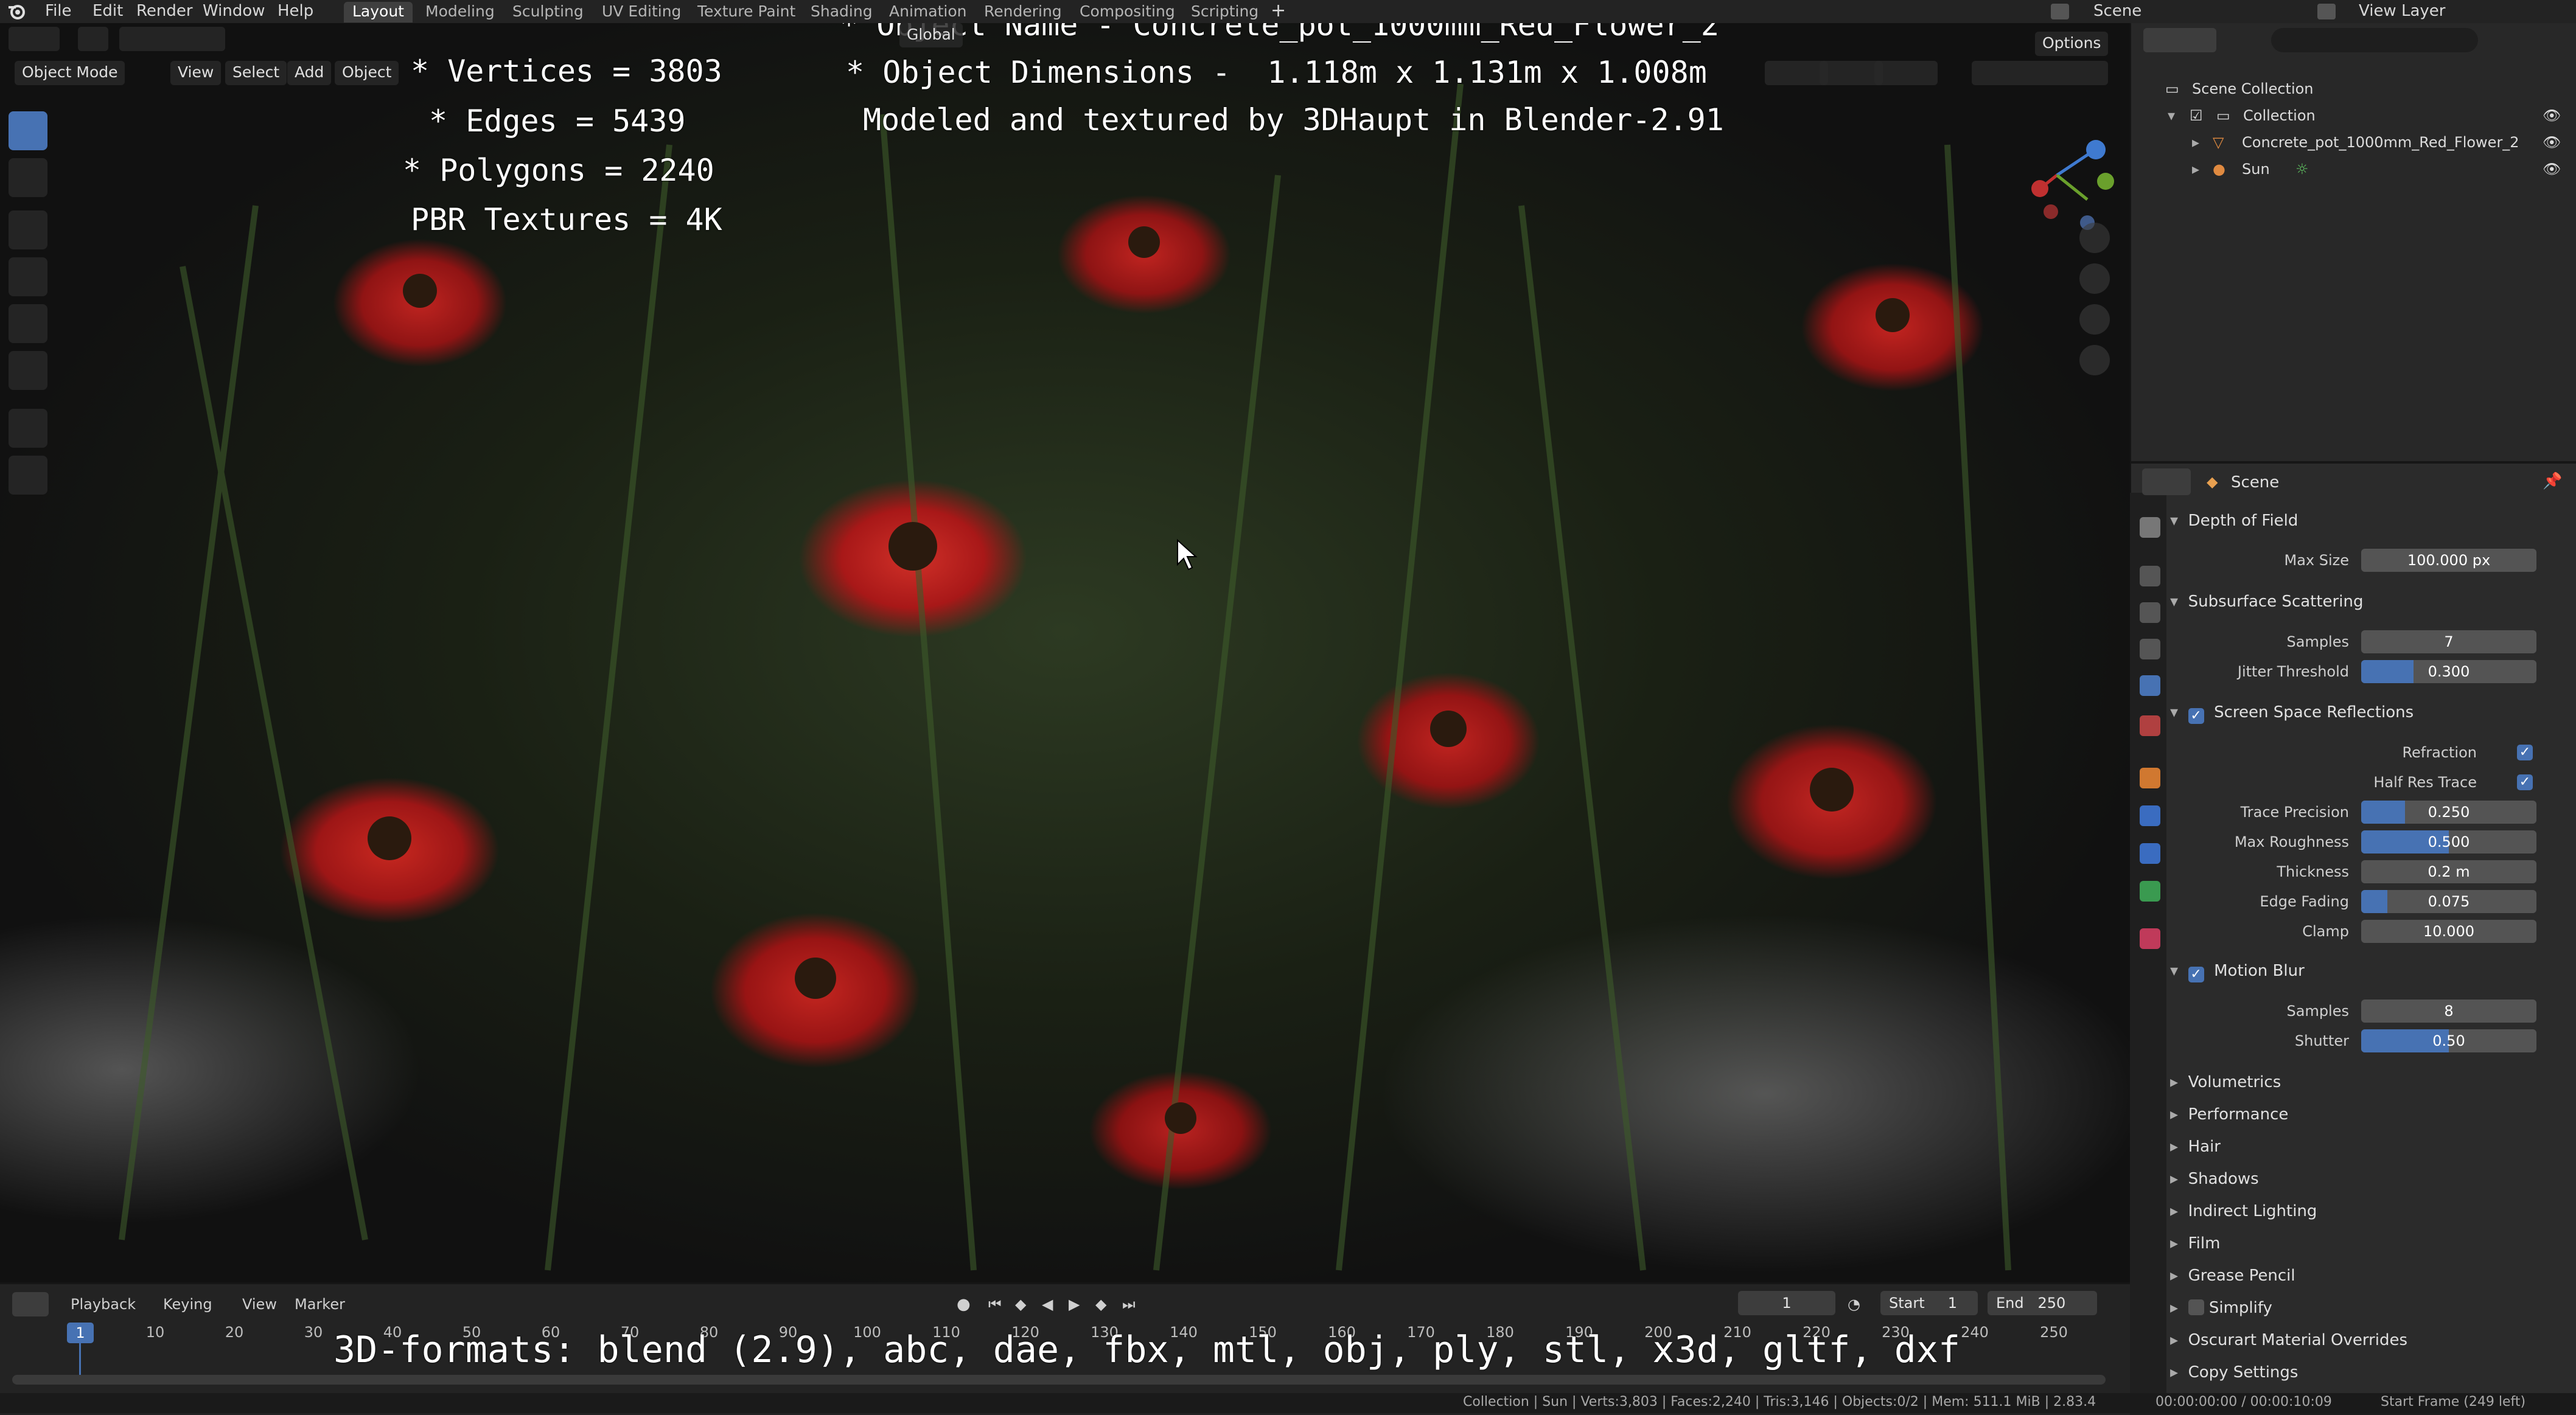 The height and width of the screenshot is (1415, 2576). I want to click on max-size-field: 100.000 px, so click(2448, 560).